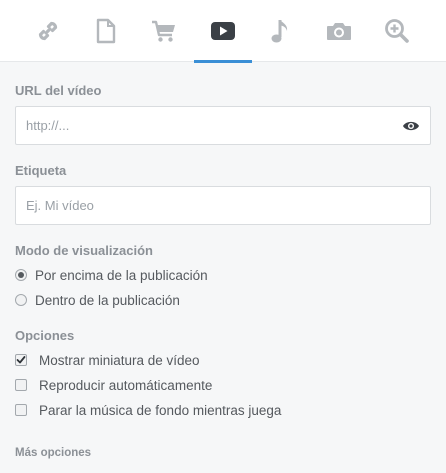 The width and height of the screenshot is (446, 473). I want to click on video-url-input, so click(203, 125).